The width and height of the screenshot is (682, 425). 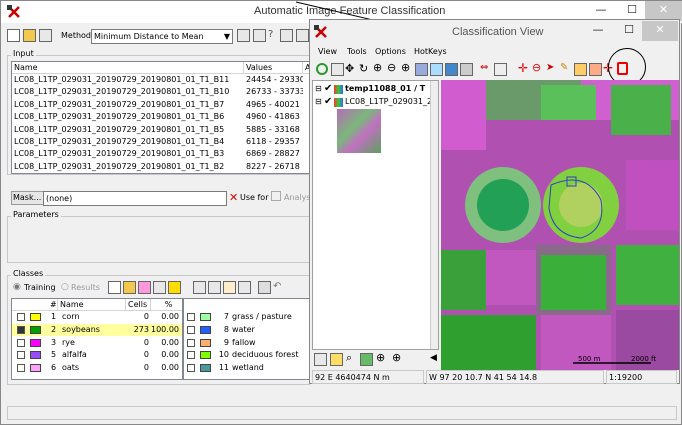 I want to click on globe-icon, so click(x=436, y=69).